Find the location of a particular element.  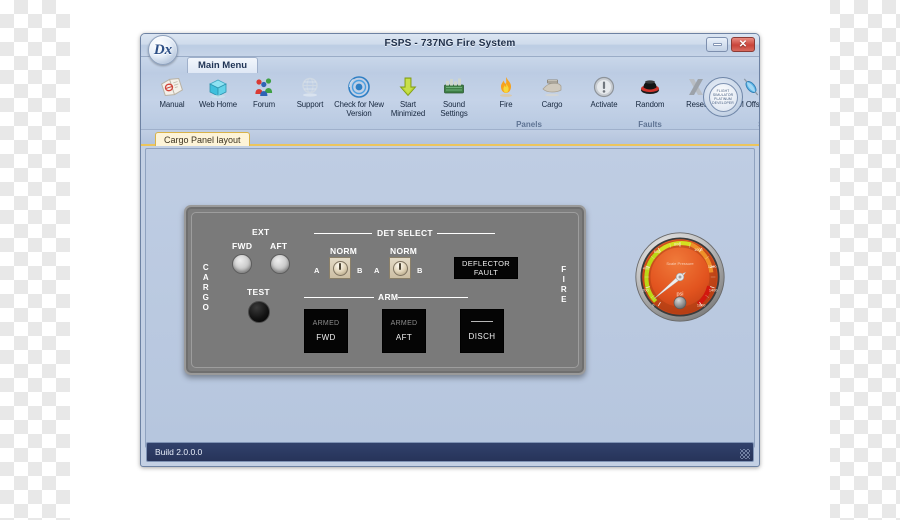

tab-main-menu: Main Menu is located at coordinates (223, 65).